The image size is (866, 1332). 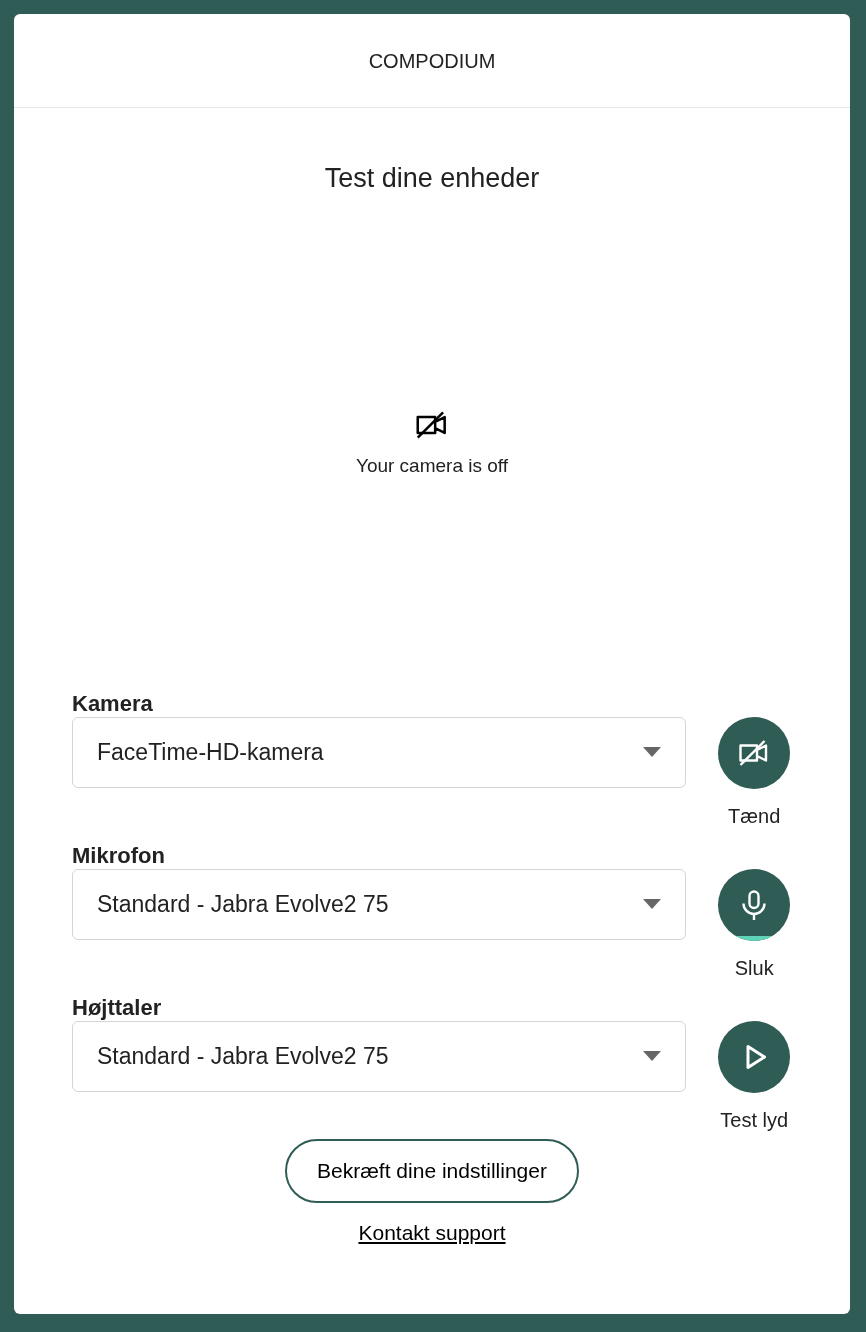 I want to click on confirm-button: Bekræft dine indstillinger, so click(x=432, y=1170).